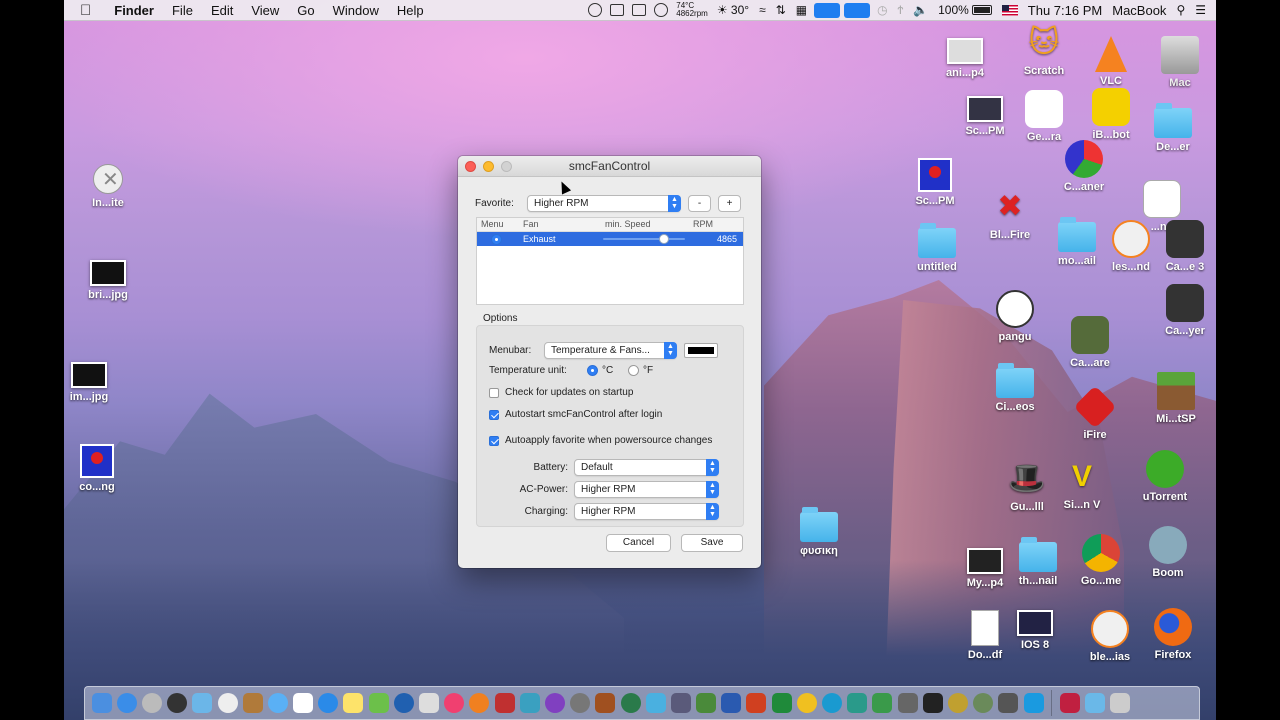 This screenshot has height=720, width=1280. What do you see at coordinates (108, 184) in the screenshot?
I see `desktop-icon: ✕ In...ite` at bounding box center [108, 184].